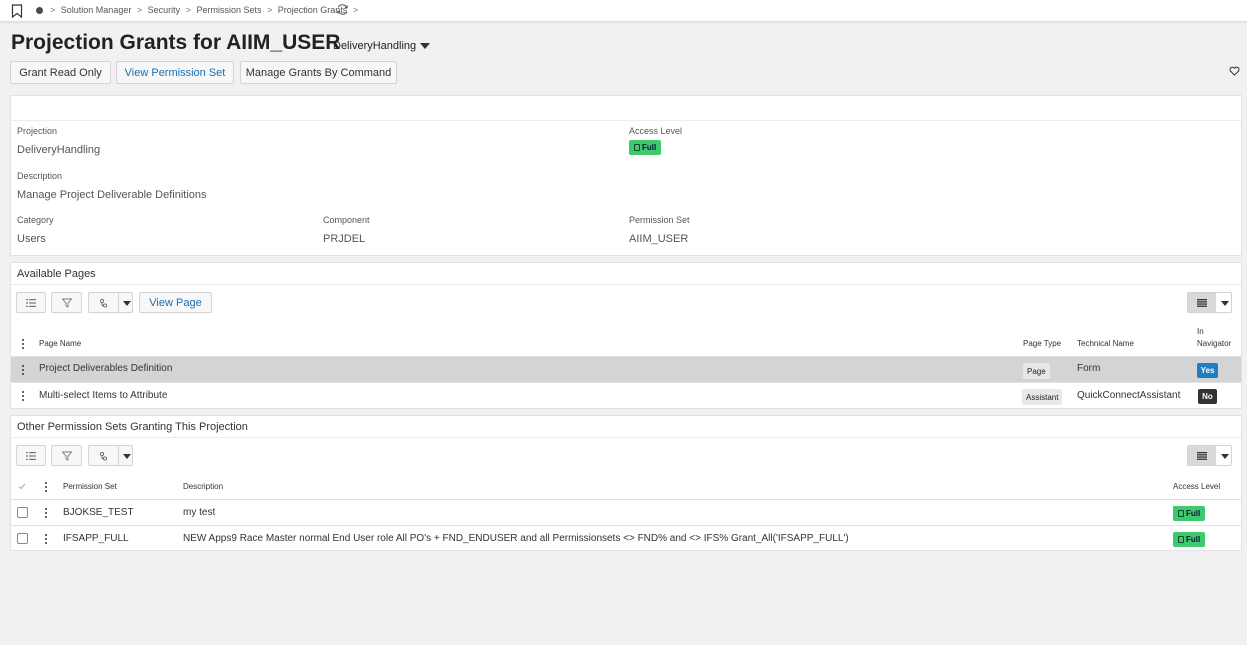 Image resolution: width=1247 pixels, height=645 pixels. Describe the element at coordinates (228, 10) in the screenshot. I see `breadcrumb-item-permission-sets: Permission Sets` at that location.